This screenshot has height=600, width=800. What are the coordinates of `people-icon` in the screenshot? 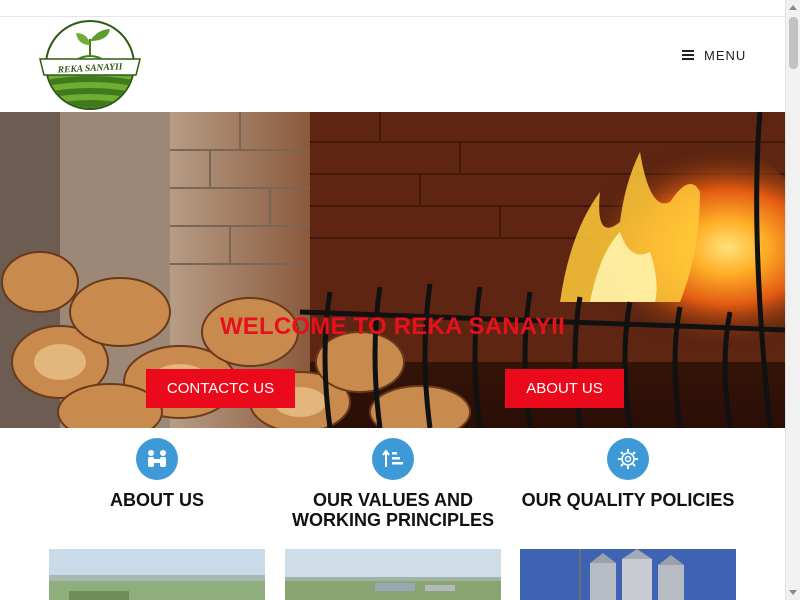 It's located at (157, 459).